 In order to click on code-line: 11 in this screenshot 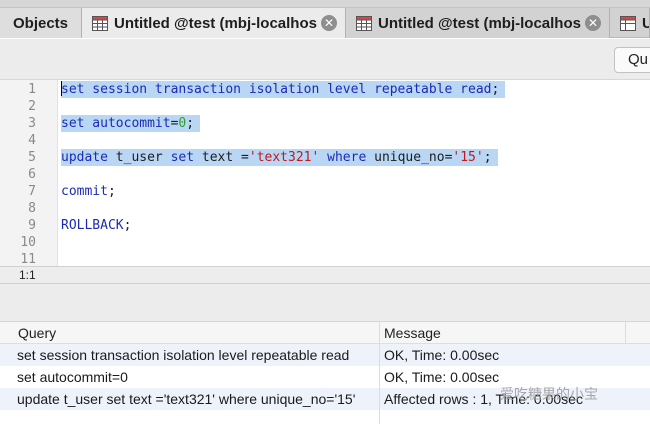, I will do `click(325, 258)`.